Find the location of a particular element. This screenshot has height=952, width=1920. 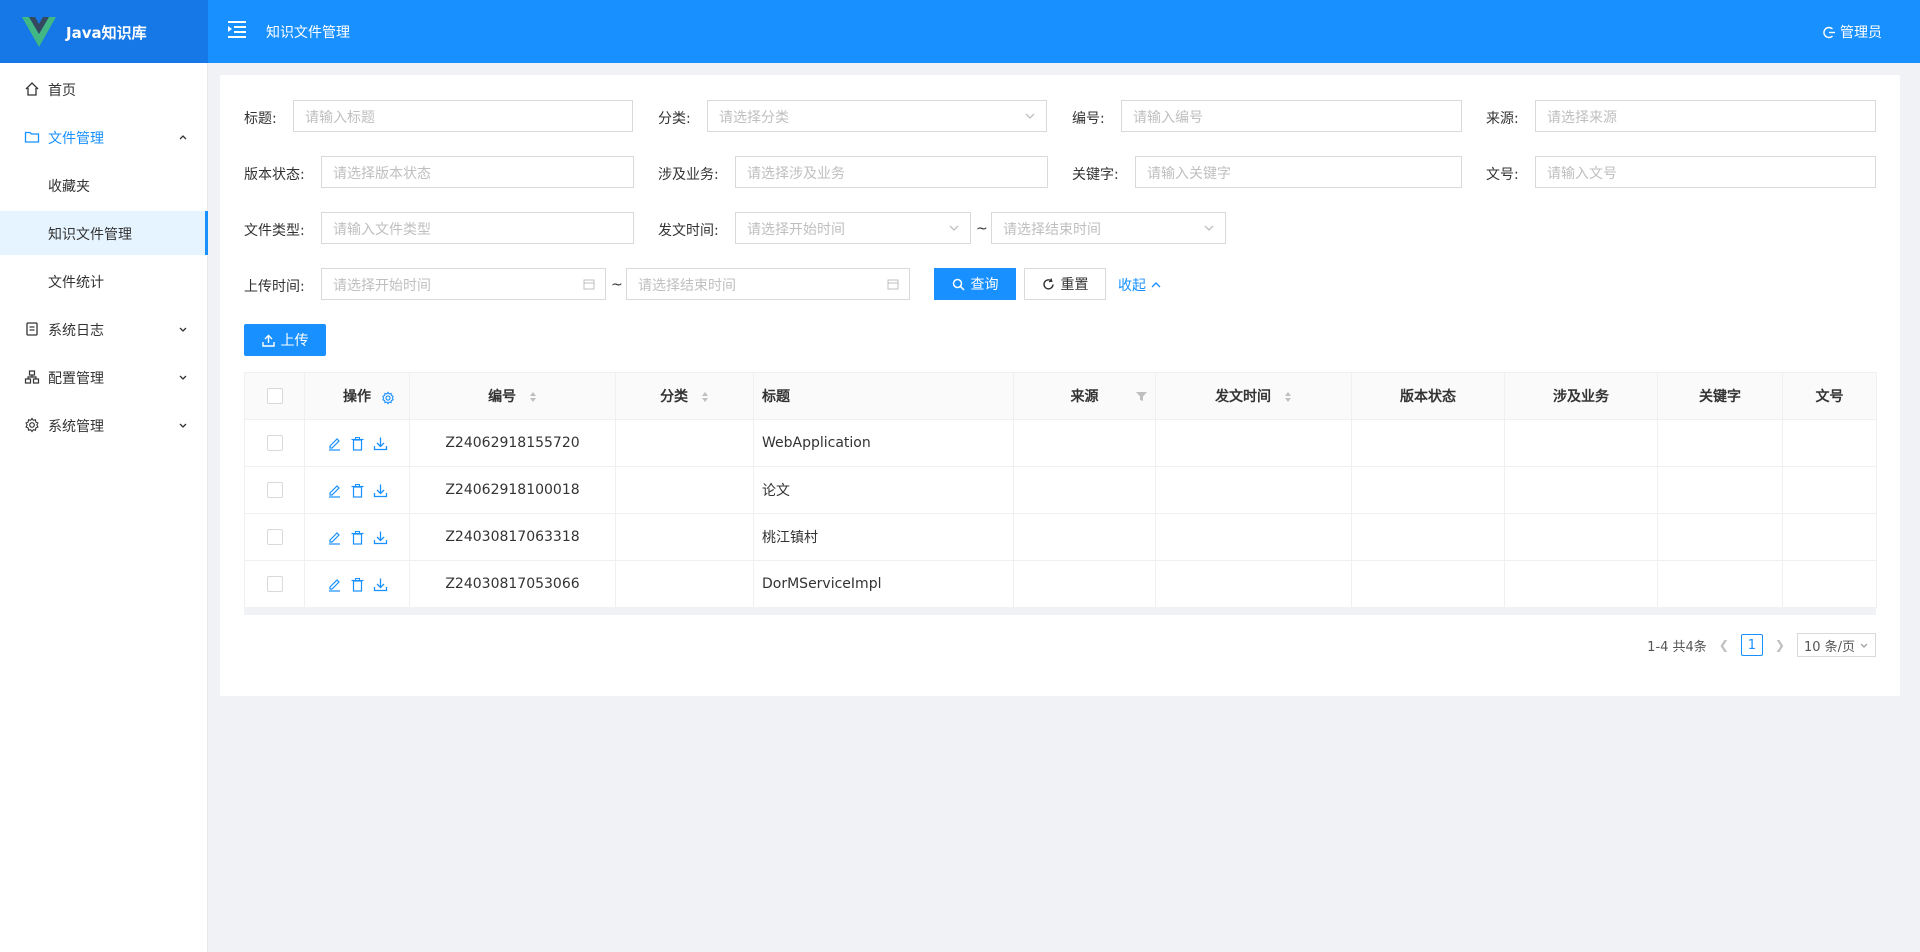

number-input: 请输入编号 is located at coordinates (1291, 116).